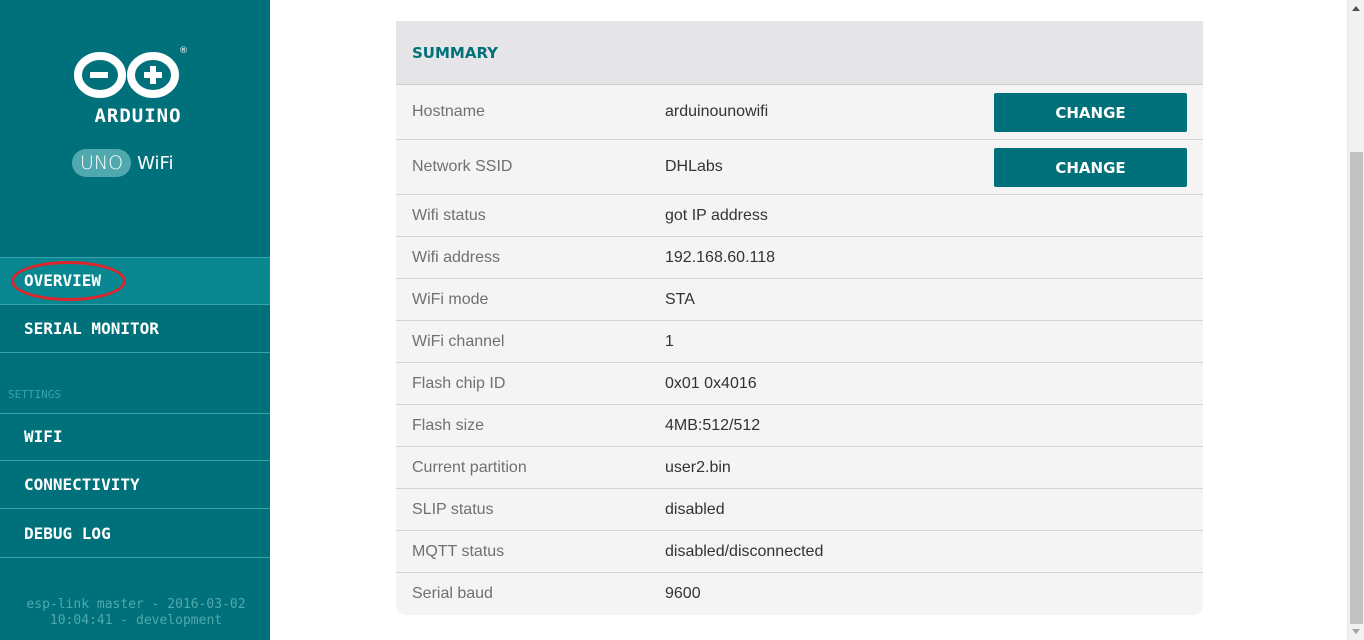 Image resolution: width=1364 pixels, height=640 pixels. I want to click on row-value: disabled, so click(695, 509).